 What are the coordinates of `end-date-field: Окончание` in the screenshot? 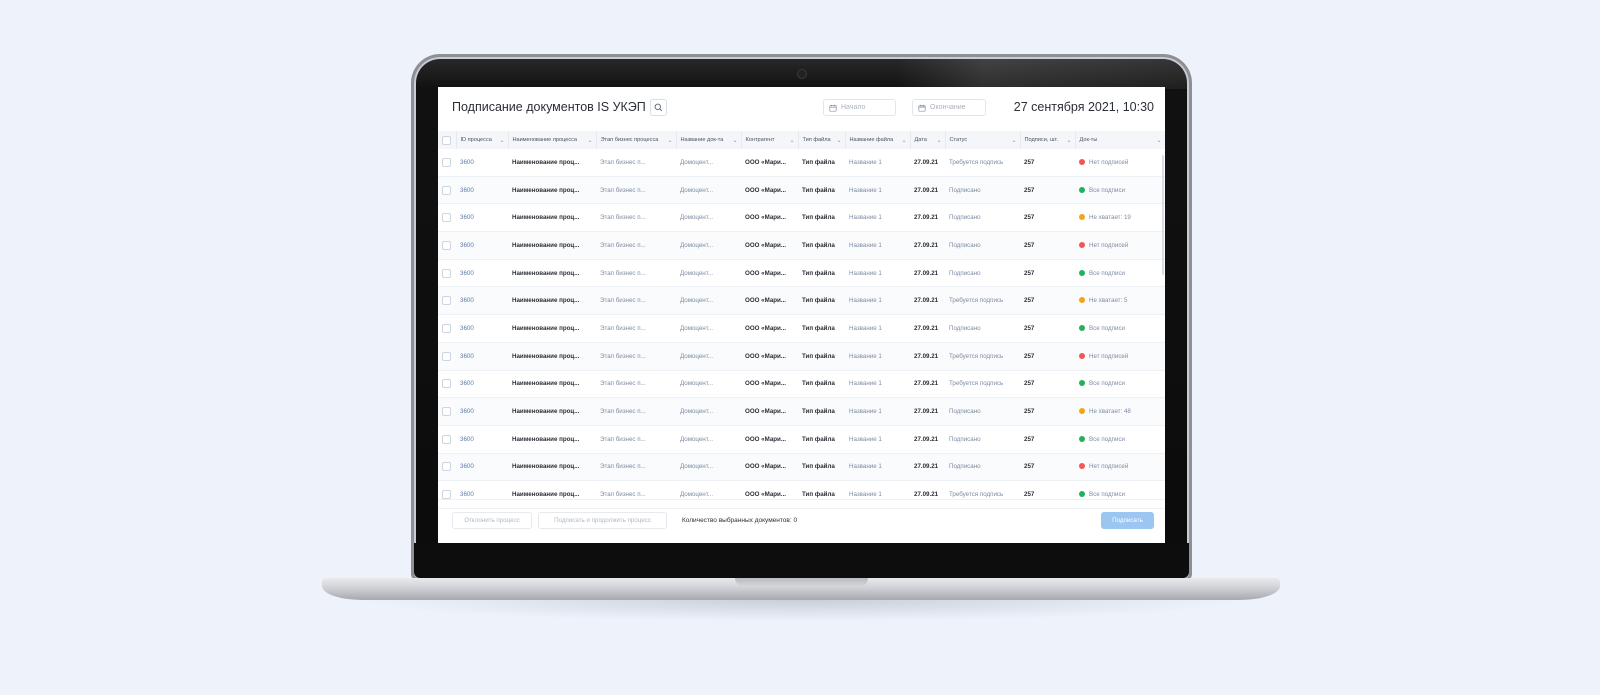 It's located at (949, 107).